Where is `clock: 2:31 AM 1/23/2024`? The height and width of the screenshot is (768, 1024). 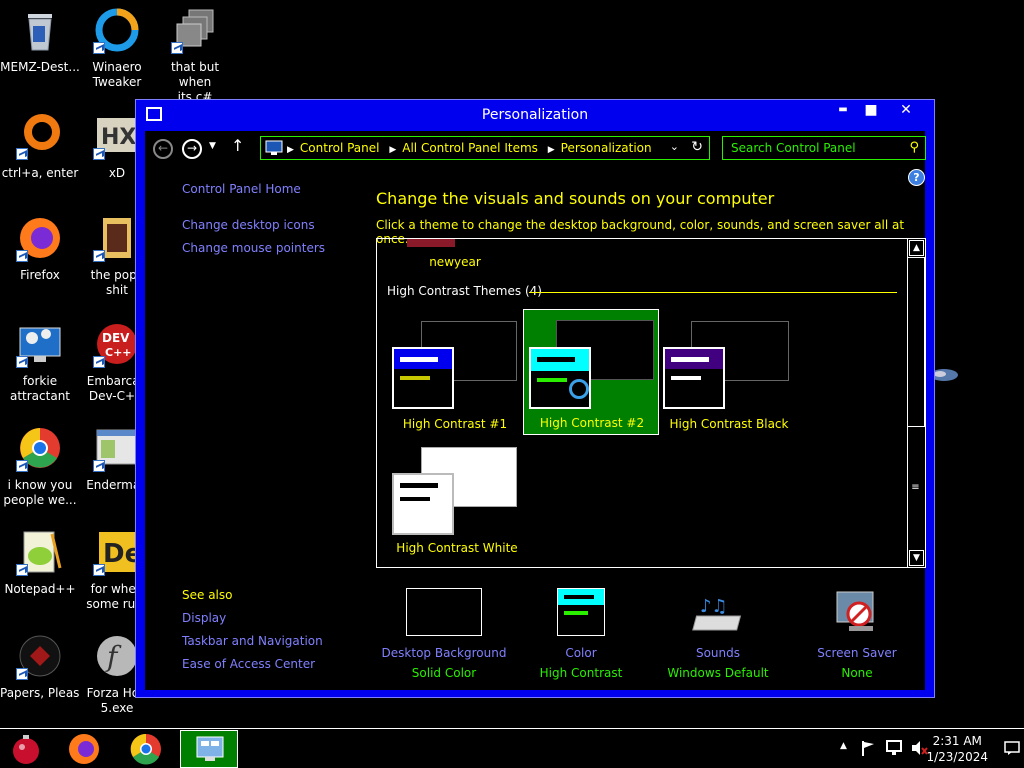
clock: 2:31 AM 1/23/2024 is located at coordinates (957, 749).